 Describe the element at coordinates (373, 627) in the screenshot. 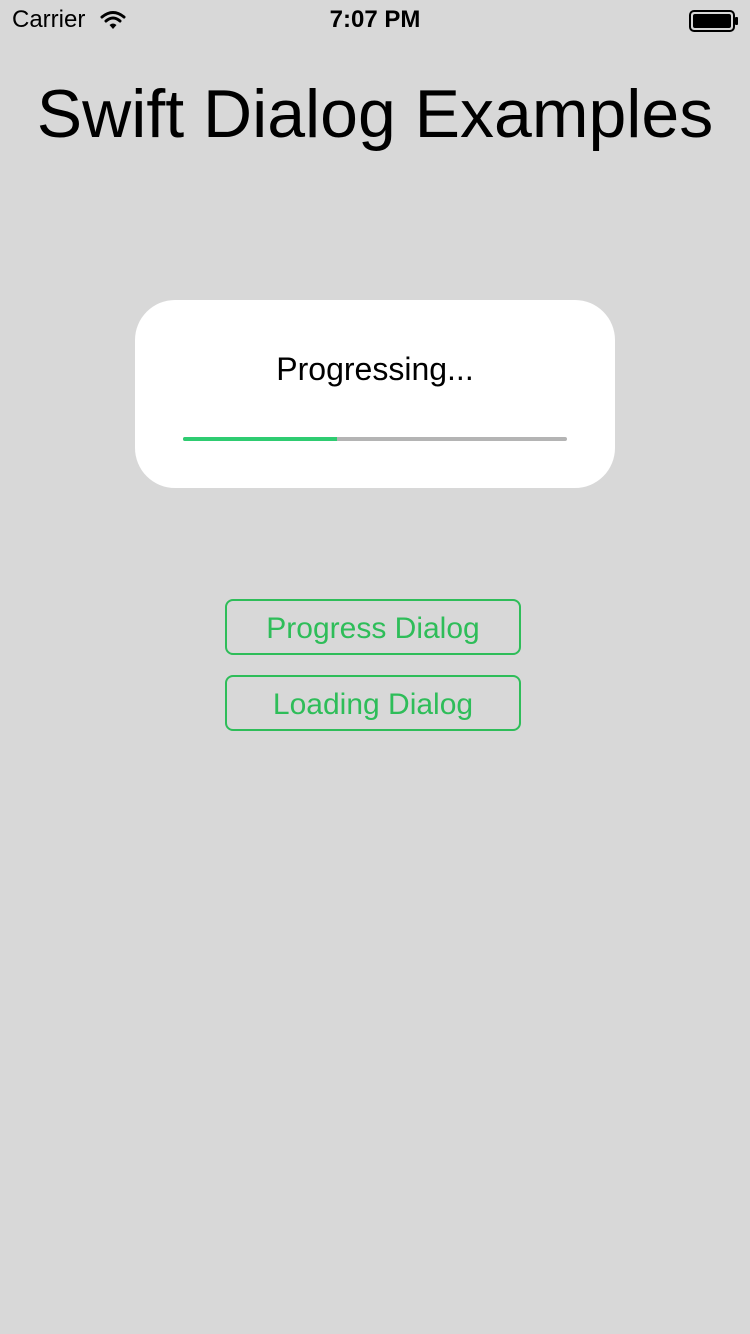

I see `progress-dialog-button: Progress Dialog` at that location.